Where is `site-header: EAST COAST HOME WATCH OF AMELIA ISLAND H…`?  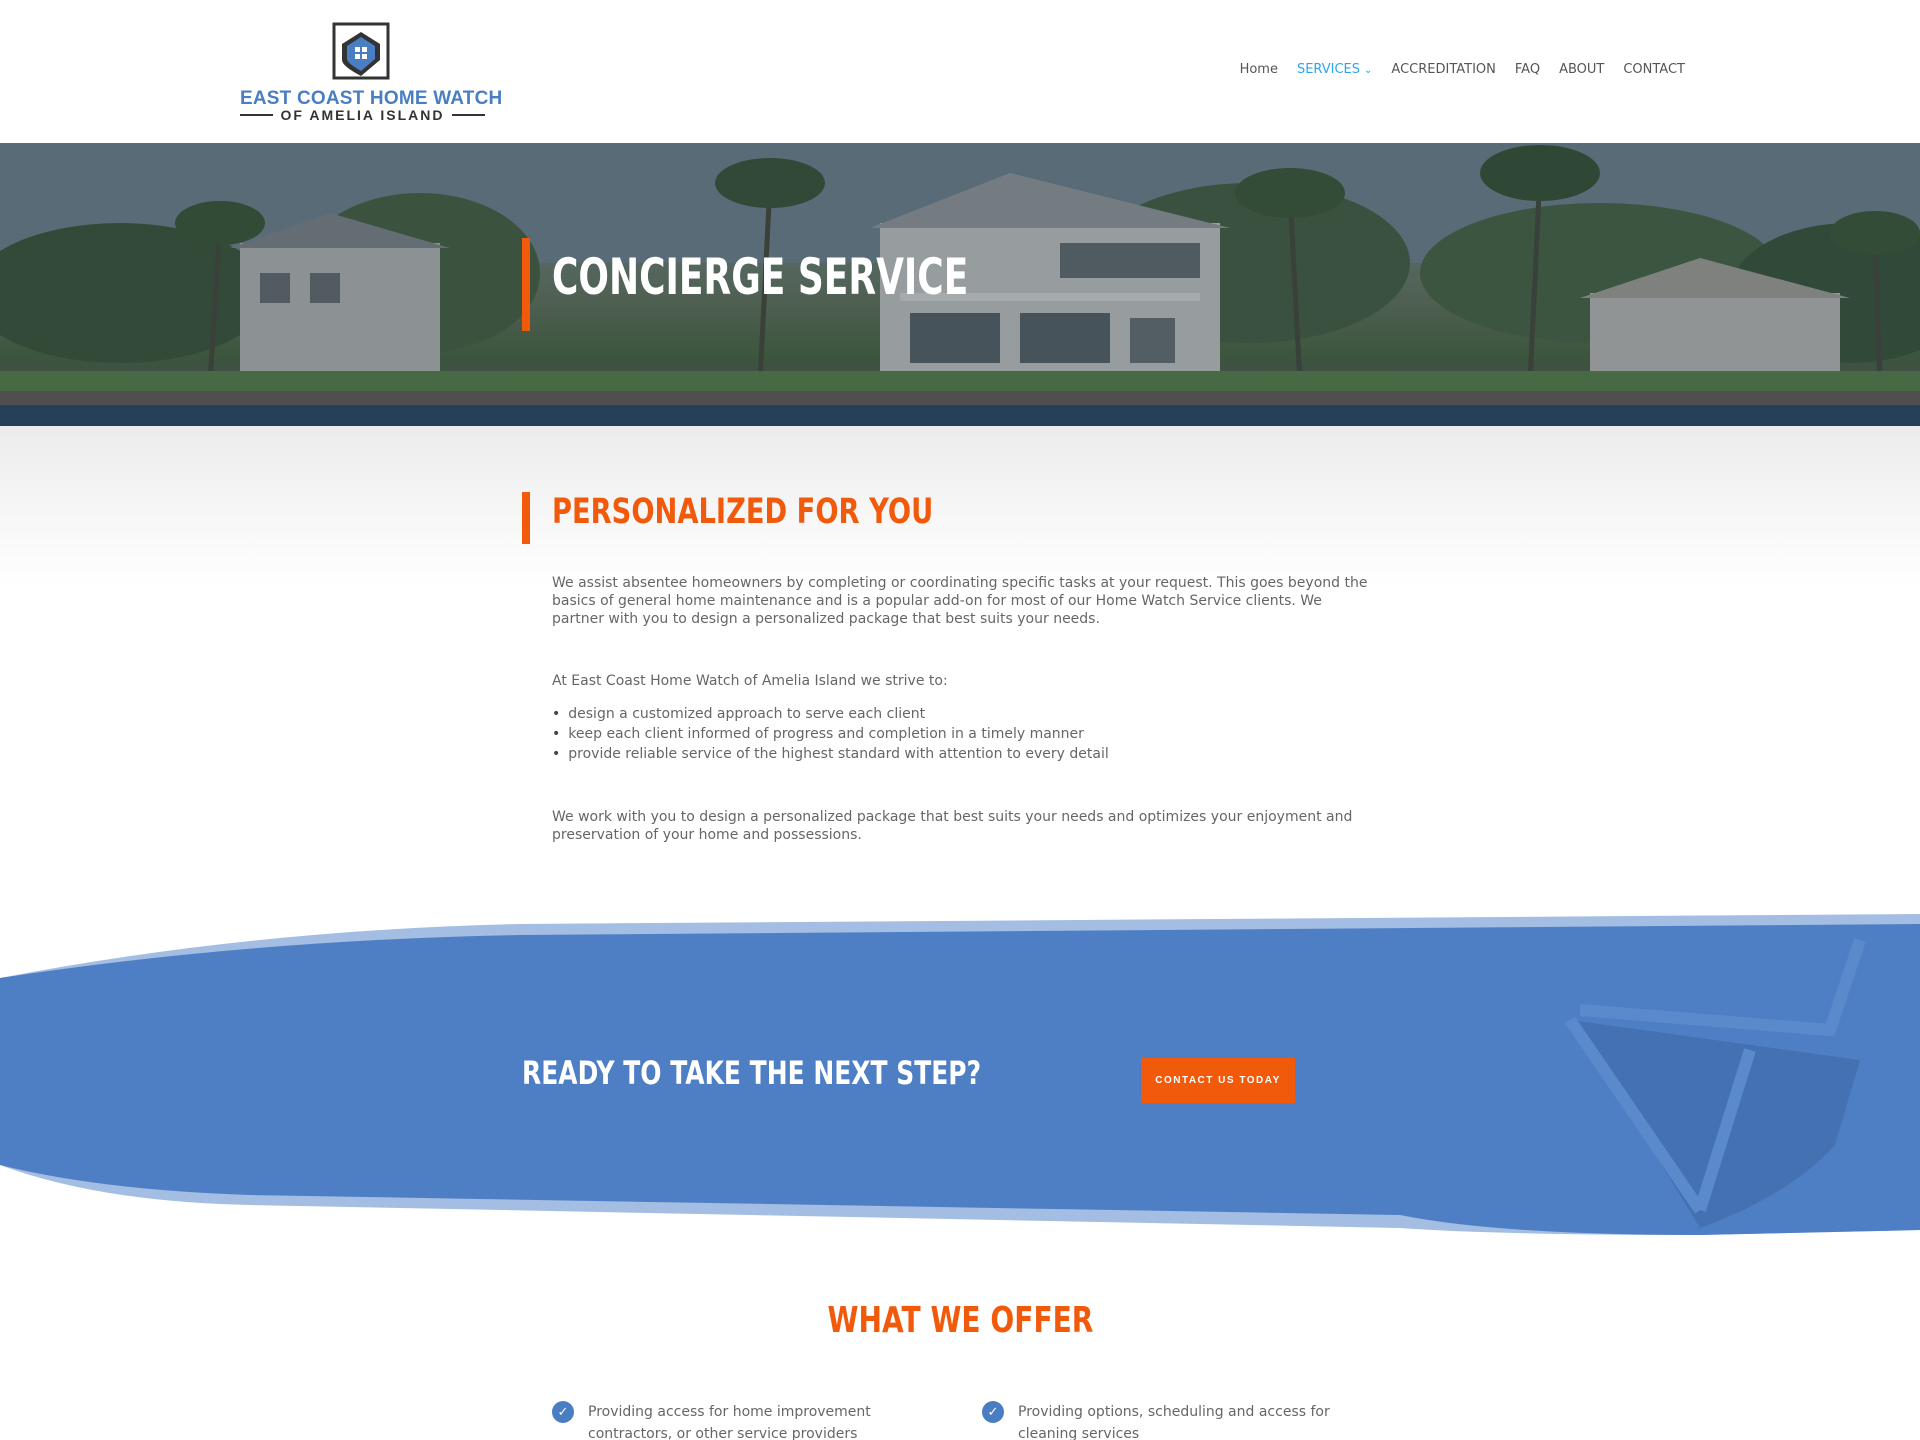 site-header: EAST COAST HOME WATCH OF AMELIA ISLAND H… is located at coordinates (960, 71).